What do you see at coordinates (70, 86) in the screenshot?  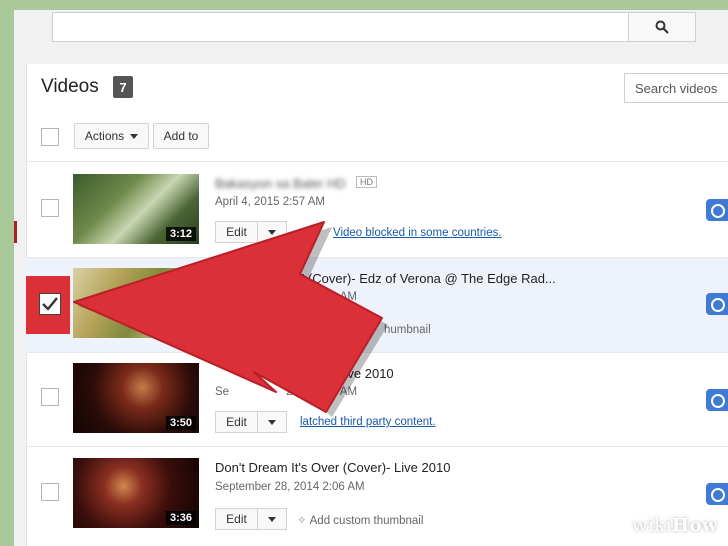 I see `page-title: Videos` at bounding box center [70, 86].